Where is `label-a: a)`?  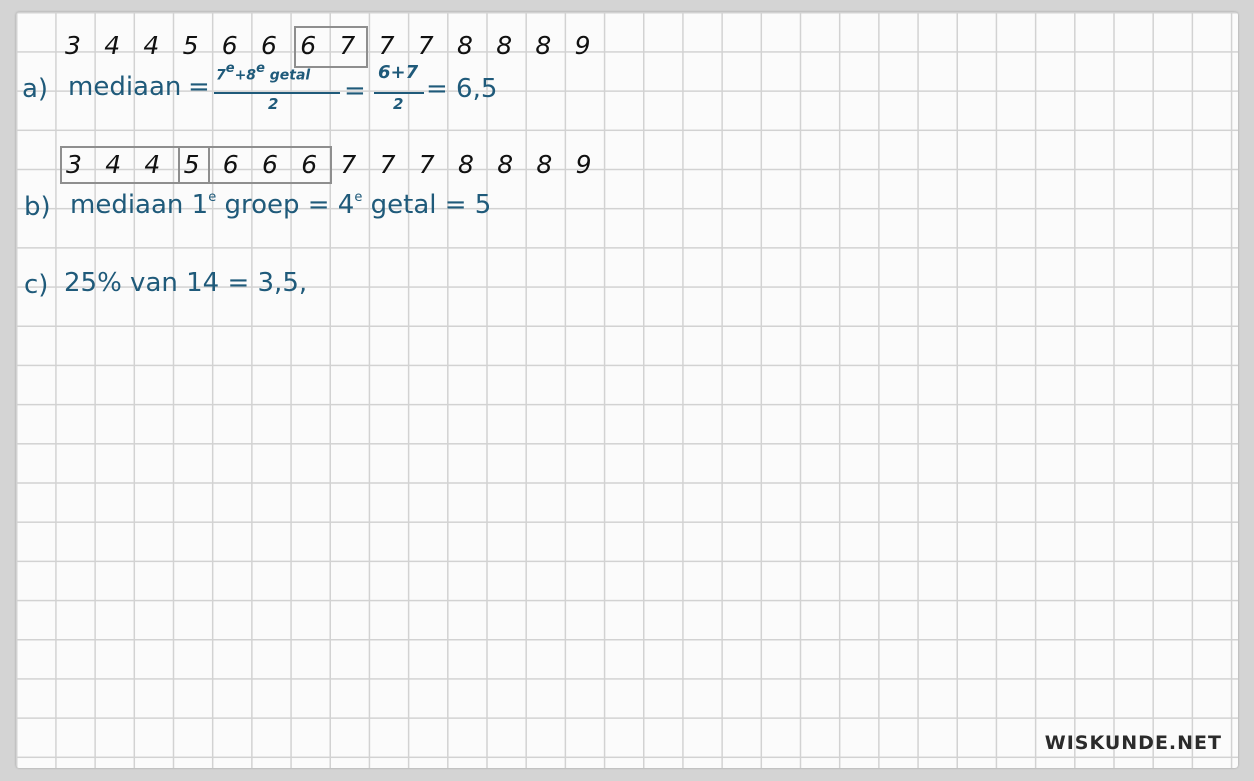 label-a: a) is located at coordinates (35, 89).